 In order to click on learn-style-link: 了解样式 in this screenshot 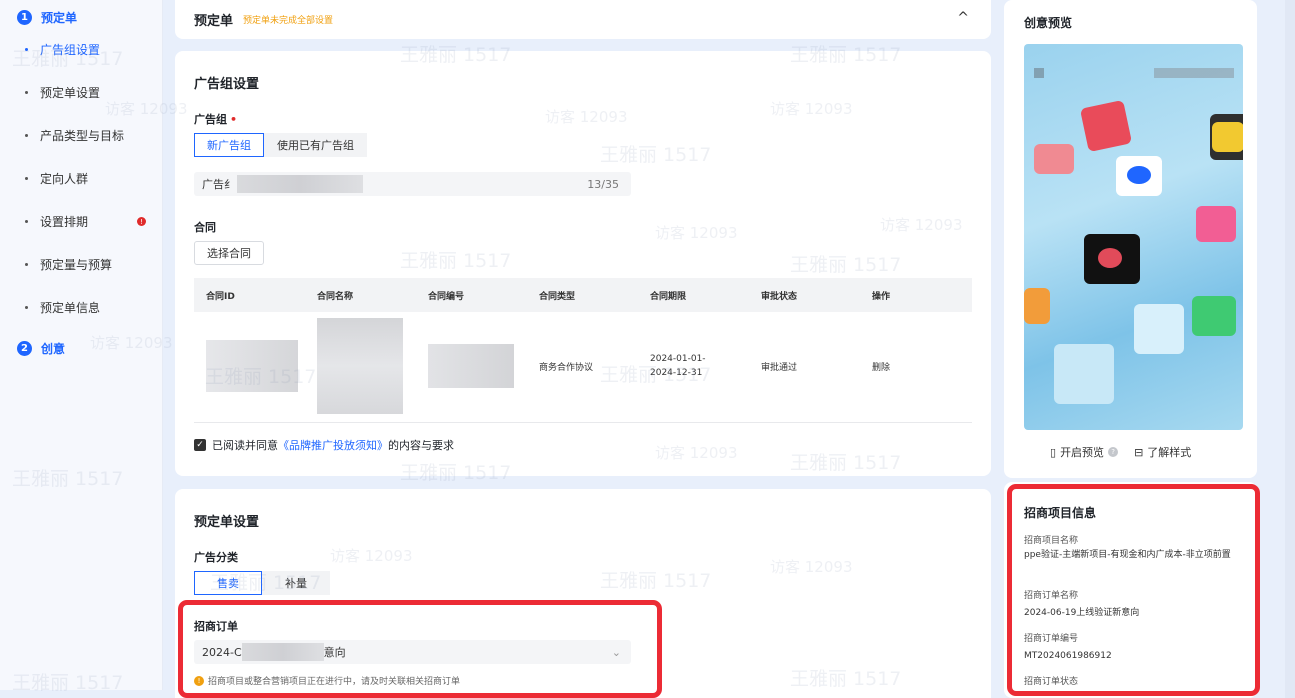, I will do `click(1169, 452)`.